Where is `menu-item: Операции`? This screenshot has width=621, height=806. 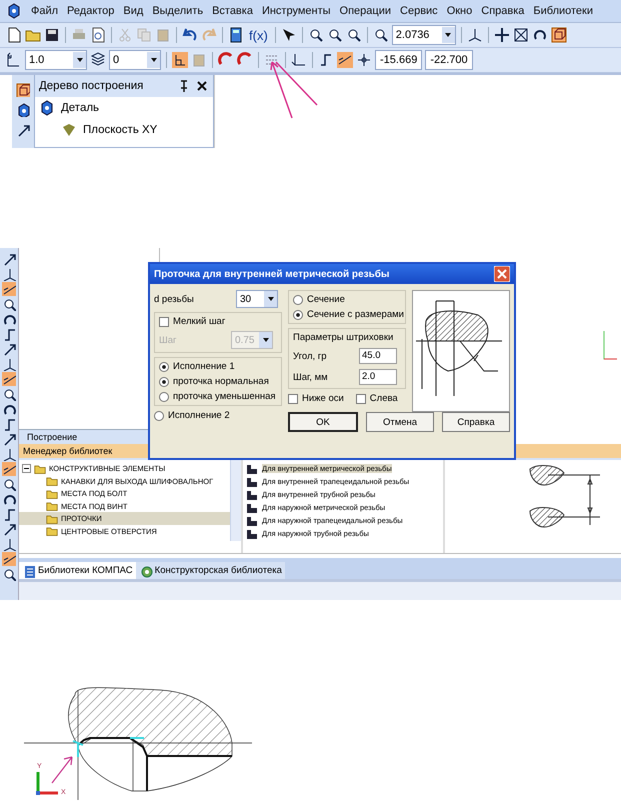 menu-item: Операции is located at coordinates (366, 11).